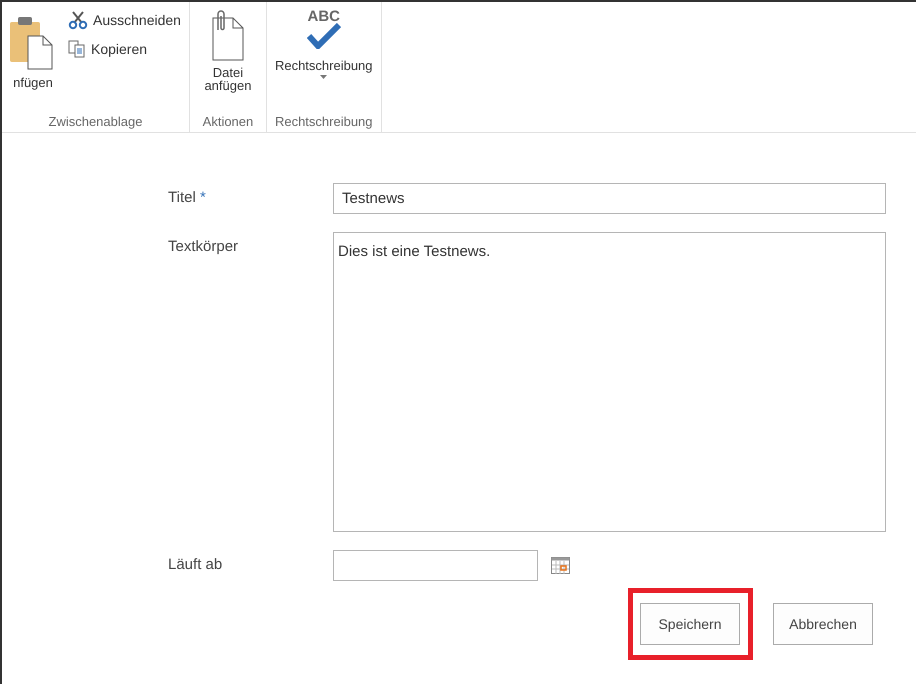  Describe the element at coordinates (324, 122) in the screenshot. I see `group-label: Rechtschreibung` at that location.